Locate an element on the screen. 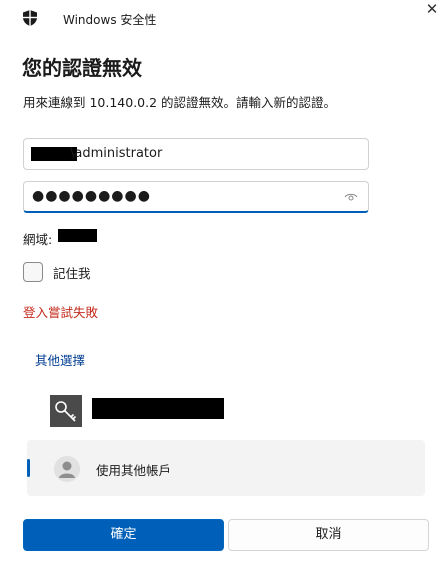  domain-label: 網域: is located at coordinates (38, 239).